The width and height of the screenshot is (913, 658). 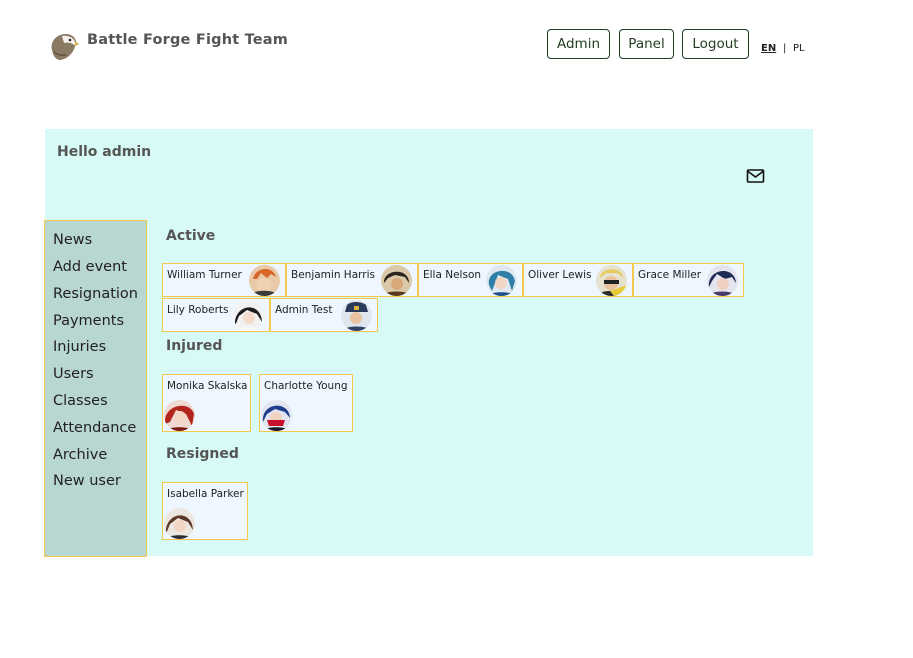 I want to click on sidebar-item-injuries: Injuries, so click(x=79, y=347).